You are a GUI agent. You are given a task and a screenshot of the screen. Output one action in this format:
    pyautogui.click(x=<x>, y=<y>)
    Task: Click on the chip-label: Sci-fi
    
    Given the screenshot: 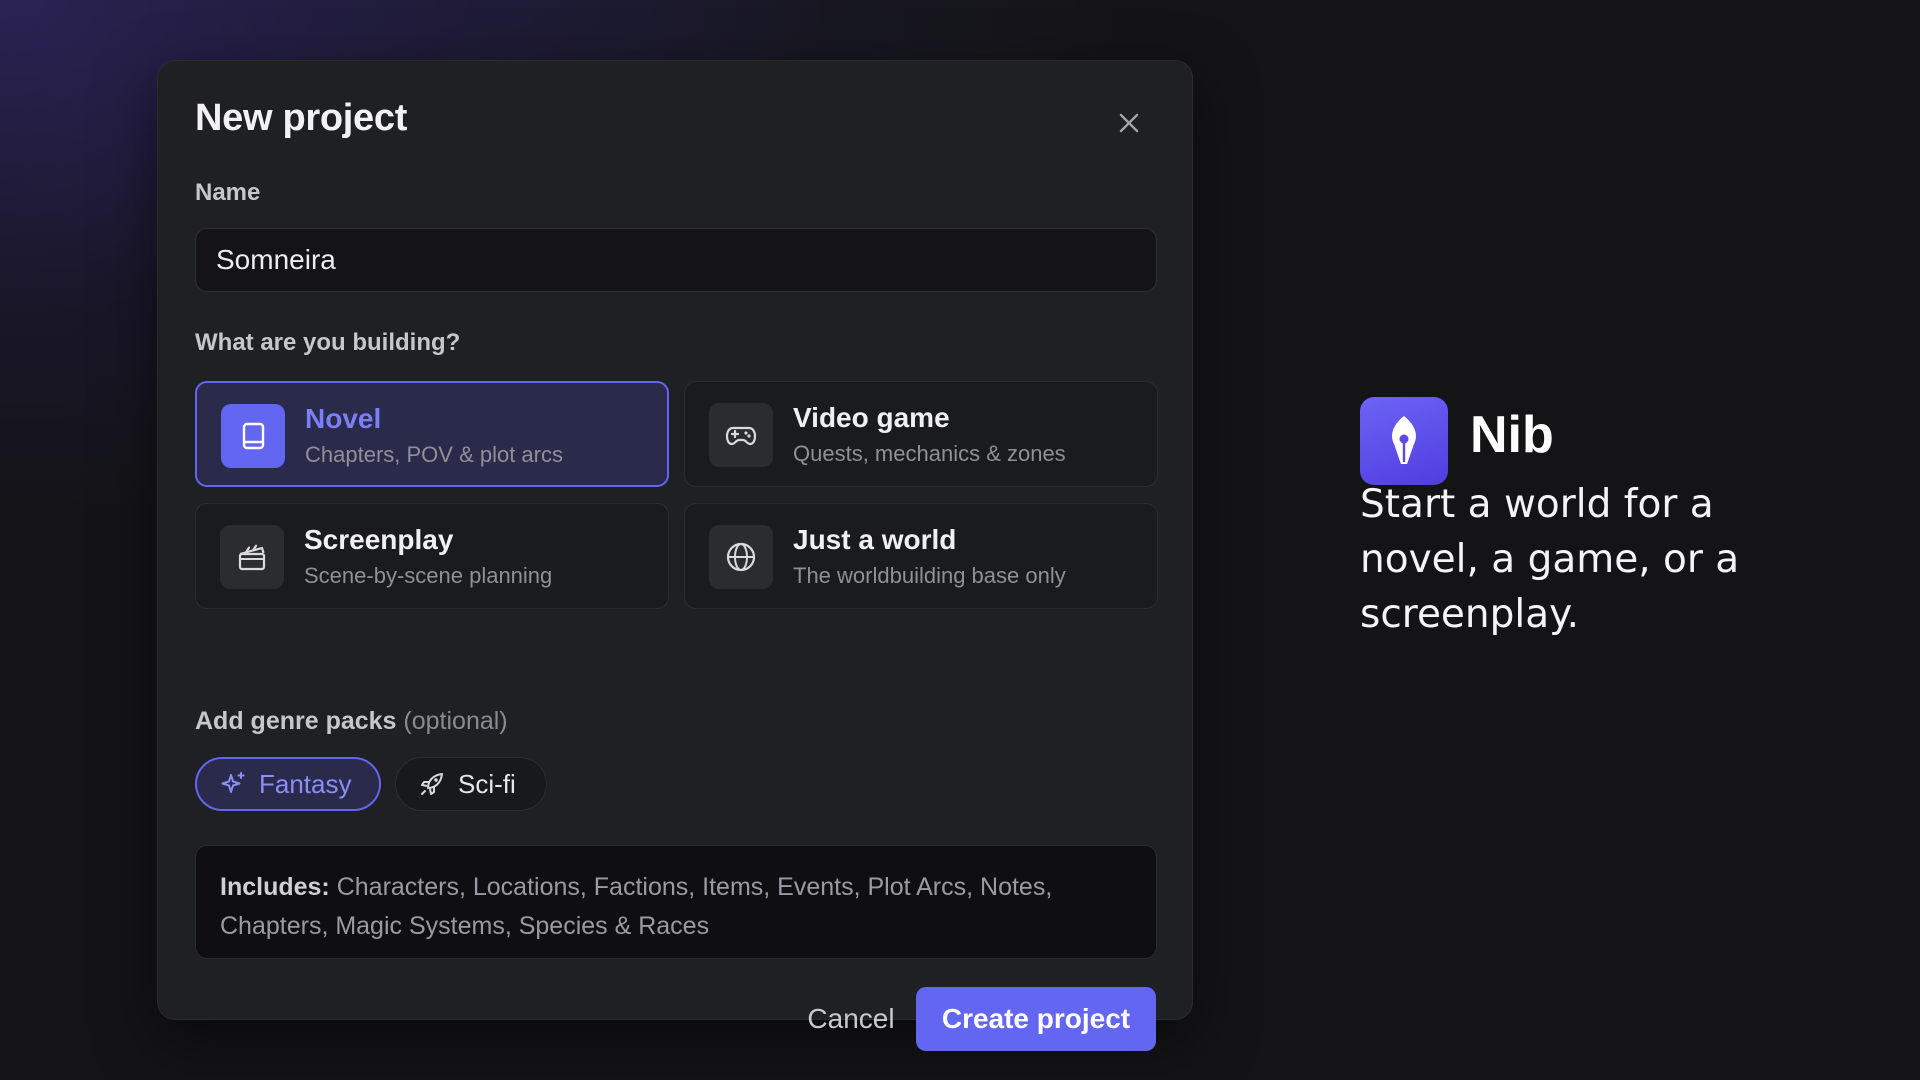 What is the action you would take?
    pyautogui.click(x=487, y=783)
    